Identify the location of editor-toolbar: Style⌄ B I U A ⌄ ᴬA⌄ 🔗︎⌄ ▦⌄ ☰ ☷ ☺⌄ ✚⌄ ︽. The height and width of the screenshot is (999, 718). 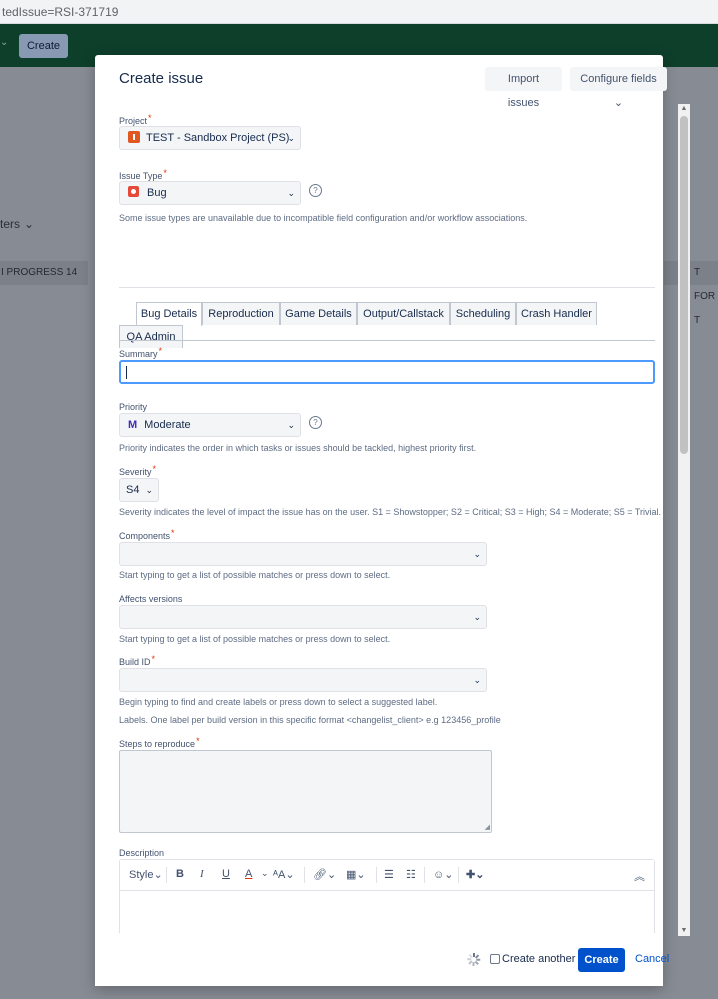
(387, 875).